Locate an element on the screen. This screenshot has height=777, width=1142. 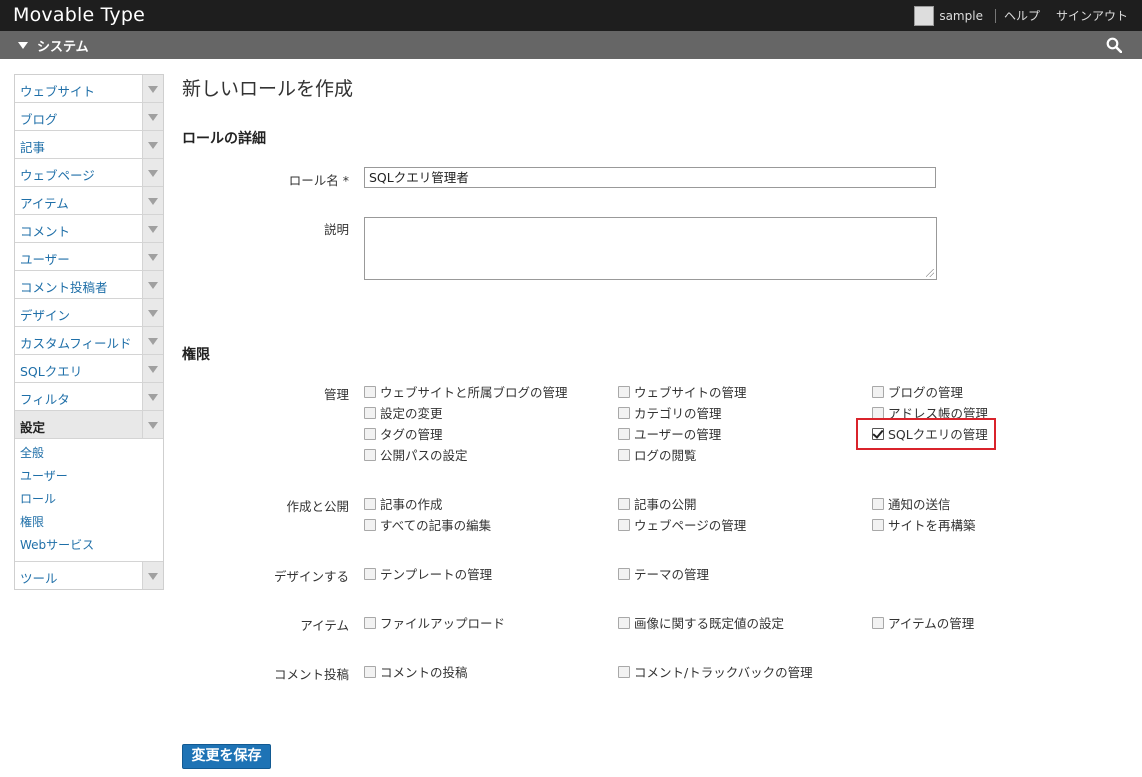
permission-label: ログの閲覧 is located at coordinates (665, 455).